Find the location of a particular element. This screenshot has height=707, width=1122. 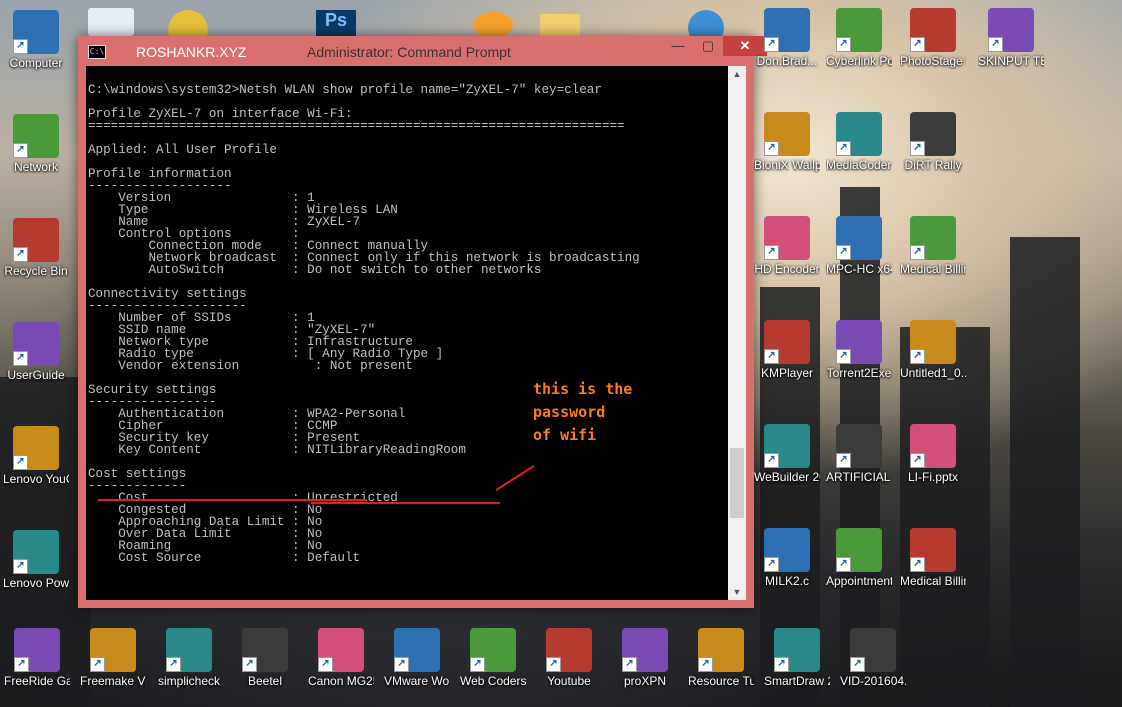

desktop-icon-cyberlink-power2go: ↗ Cyberlink Power2Go is located at coordinates (859, 38).